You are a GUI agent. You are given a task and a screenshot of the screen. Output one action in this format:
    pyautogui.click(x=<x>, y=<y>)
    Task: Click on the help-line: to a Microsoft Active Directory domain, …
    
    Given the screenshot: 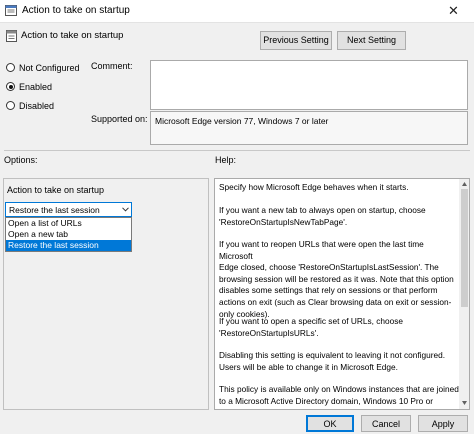 What is the action you would take?
    pyautogui.click(x=326, y=400)
    